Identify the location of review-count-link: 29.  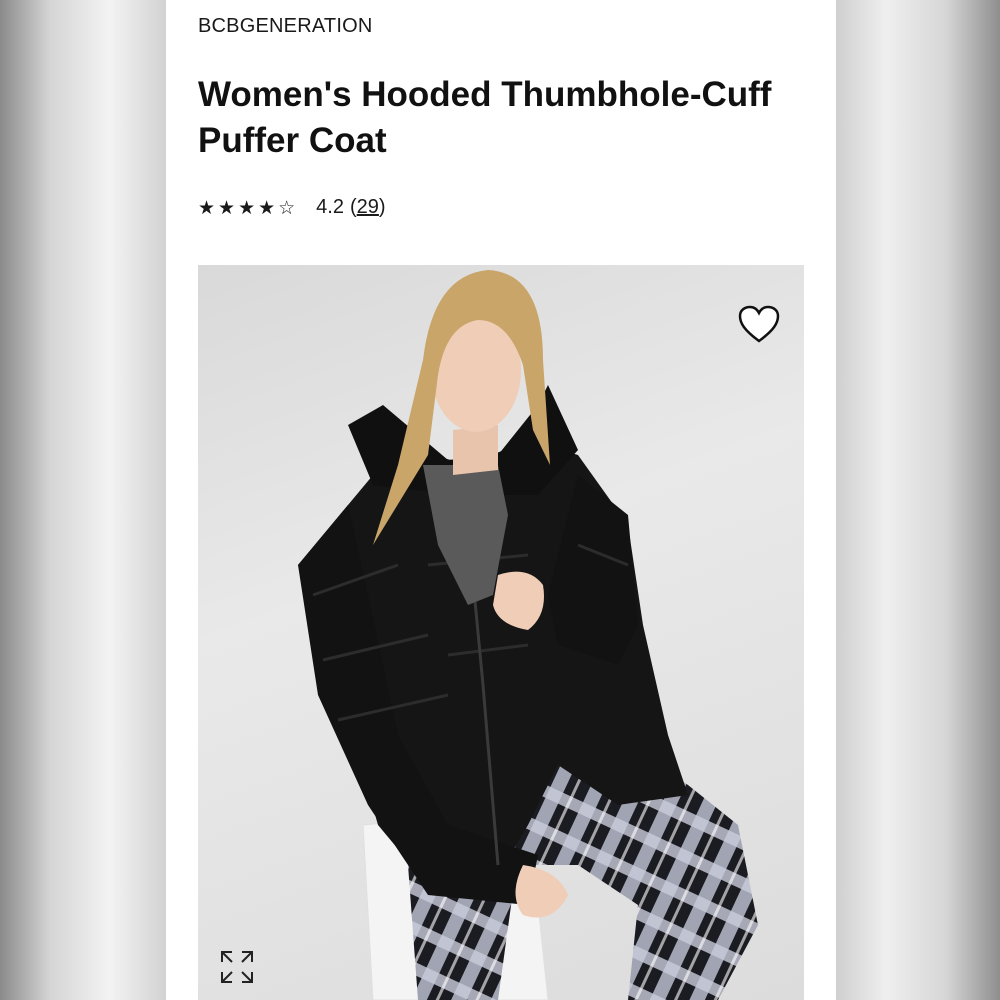
(368, 207).